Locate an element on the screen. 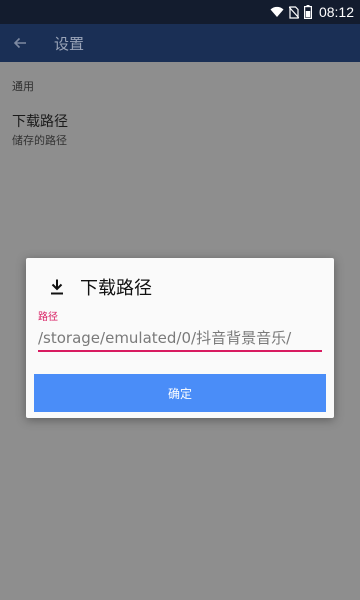  confirm-button: 确定 is located at coordinates (180, 393).